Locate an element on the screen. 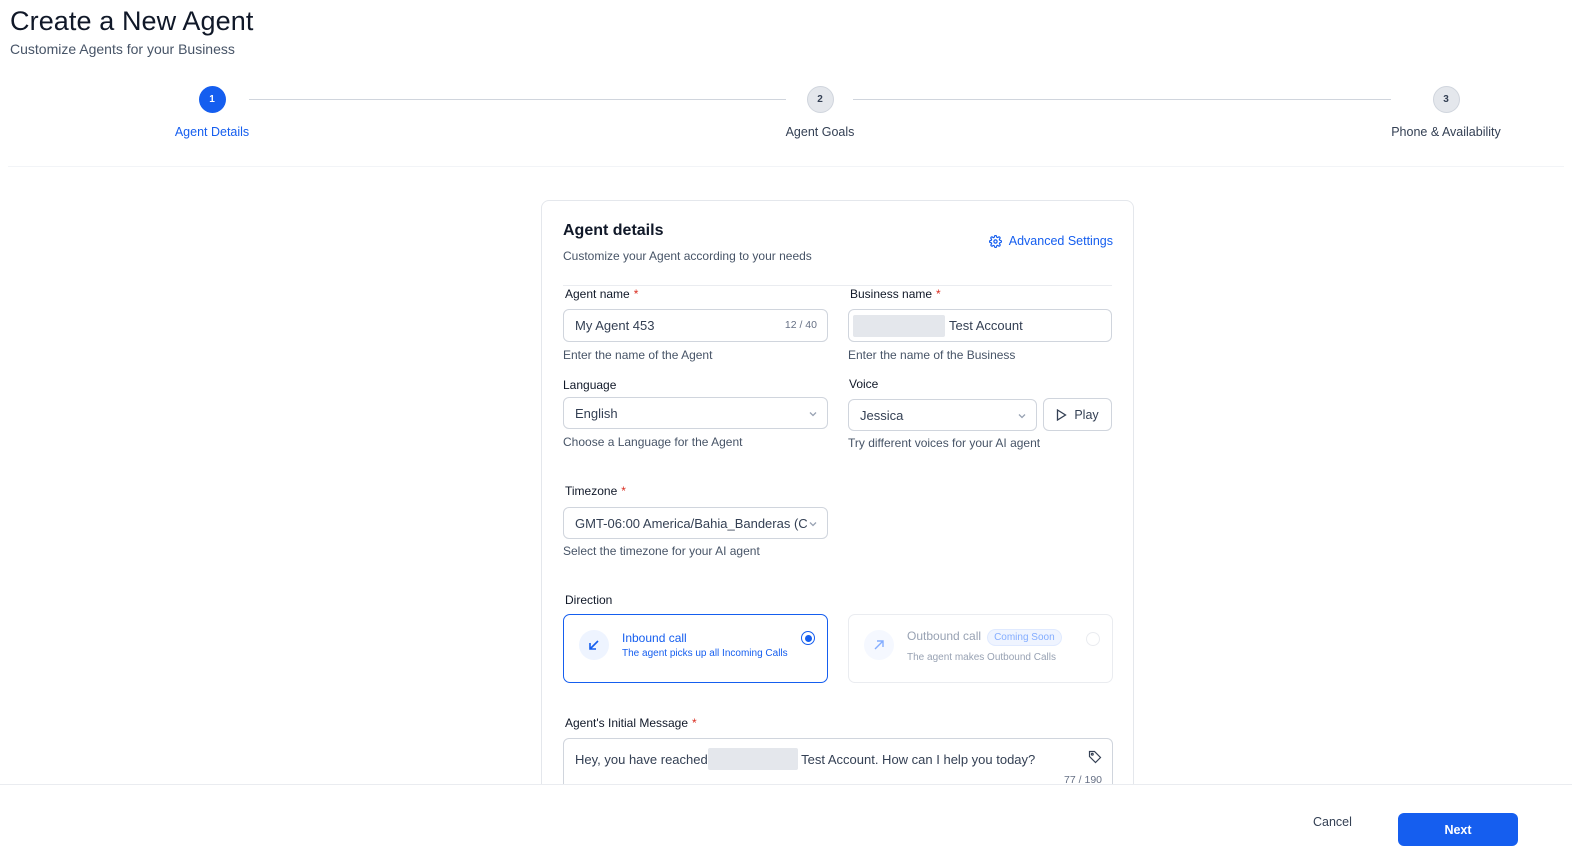  step-label: Agent Goals is located at coordinates (820, 132).